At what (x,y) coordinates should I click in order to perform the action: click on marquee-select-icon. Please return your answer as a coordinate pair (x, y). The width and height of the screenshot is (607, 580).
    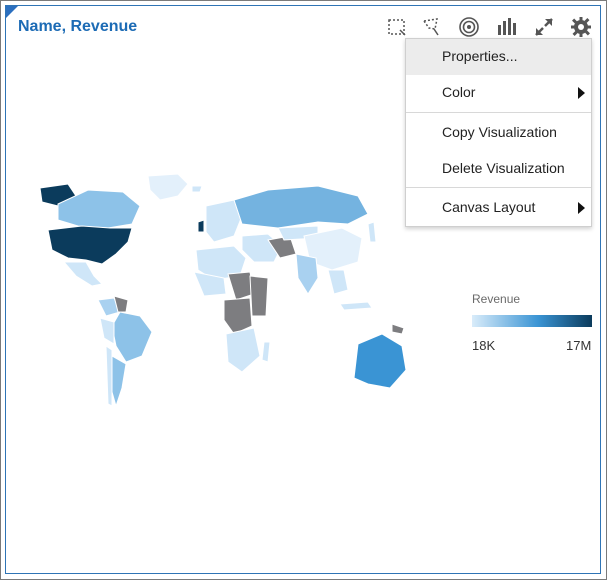
    Looking at the image, I should click on (397, 27).